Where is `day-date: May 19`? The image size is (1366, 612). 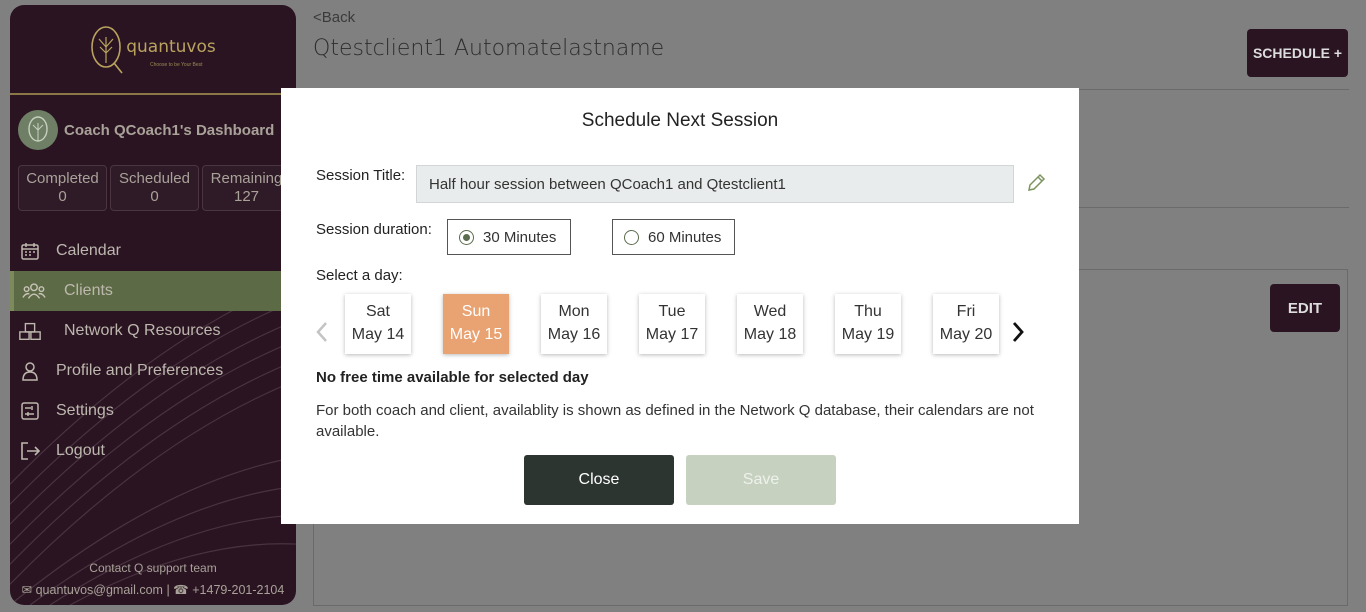
day-date: May 19 is located at coordinates (868, 334).